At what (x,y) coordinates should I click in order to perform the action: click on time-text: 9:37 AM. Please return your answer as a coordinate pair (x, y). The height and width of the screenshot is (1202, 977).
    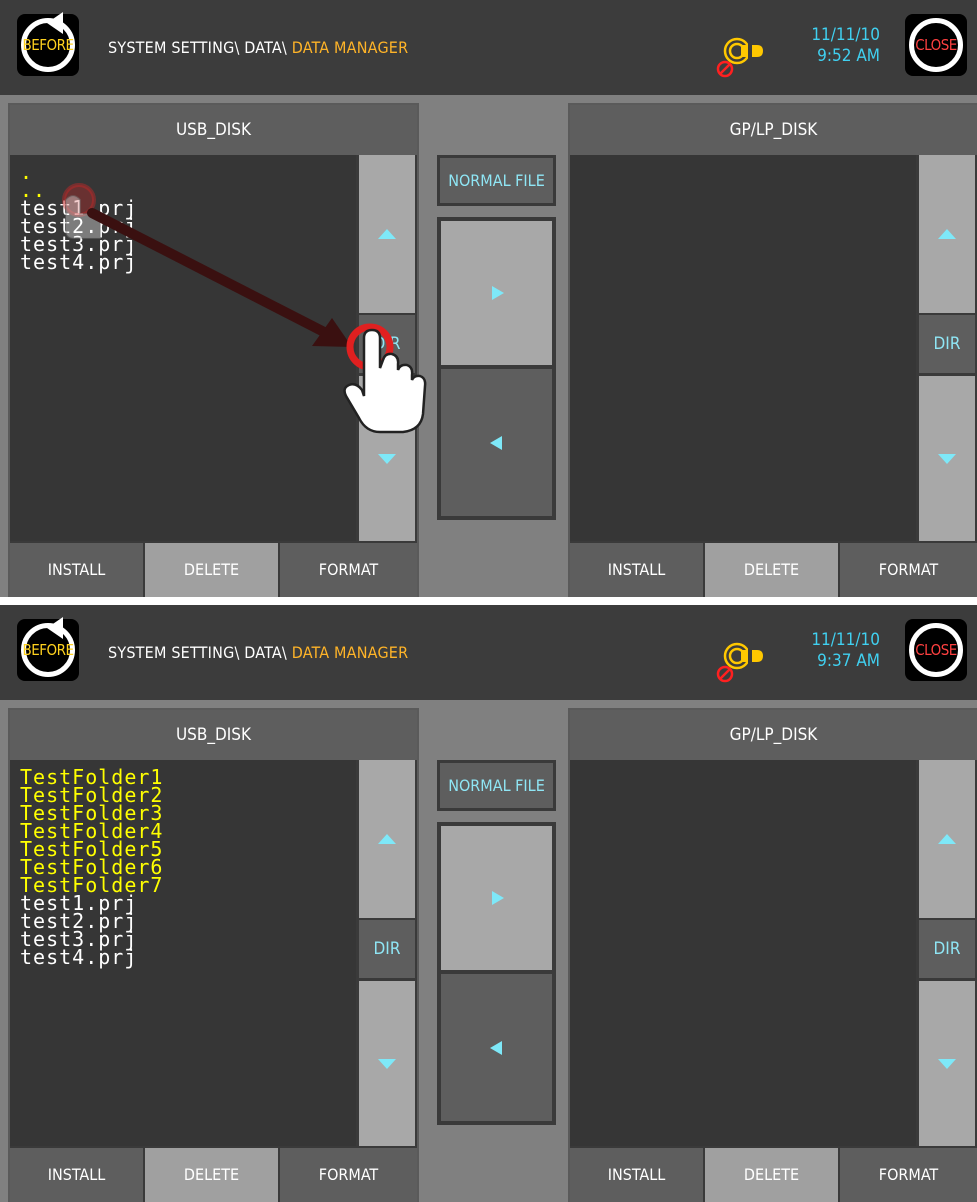
    Looking at the image, I should click on (848, 661).